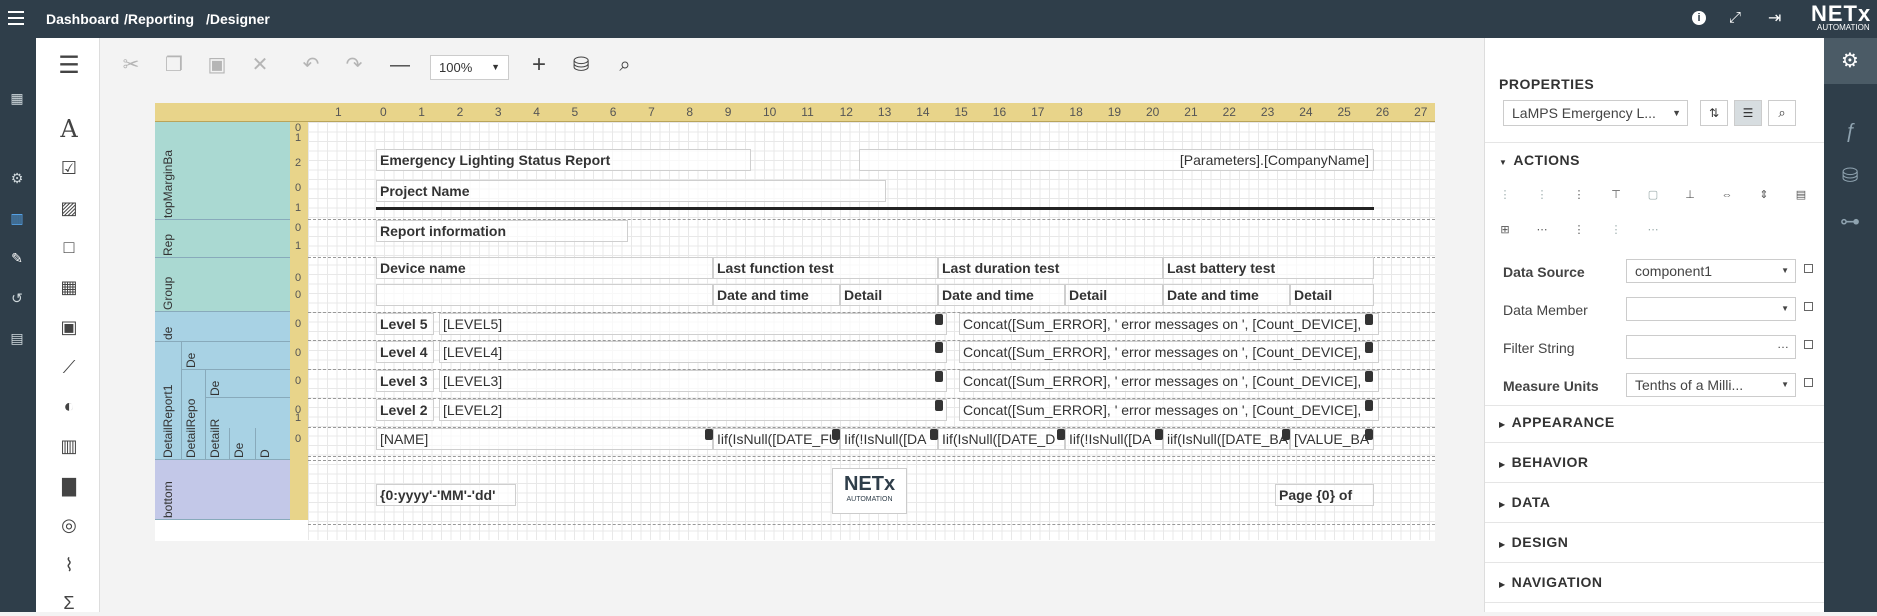 This screenshot has height=616, width=1877. What do you see at coordinates (69, 367) in the screenshot?
I see `line-tool-icon: ⟋` at bounding box center [69, 367].